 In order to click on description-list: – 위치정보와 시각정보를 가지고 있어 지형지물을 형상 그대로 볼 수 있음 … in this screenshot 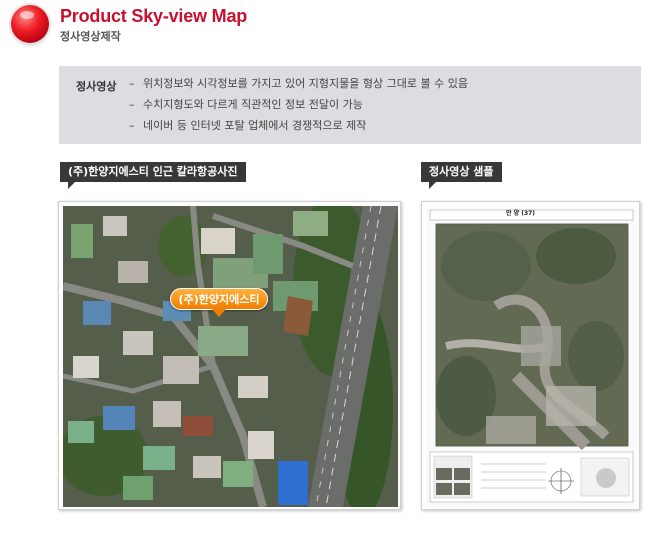, I will do `click(298, 107)`.